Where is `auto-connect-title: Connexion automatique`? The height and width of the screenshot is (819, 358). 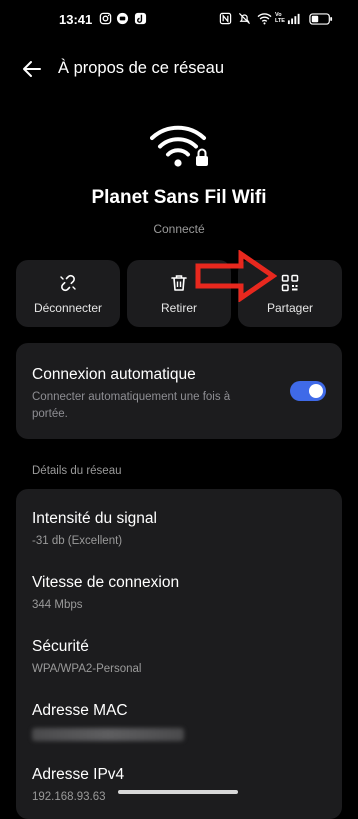
auto-connect-title: Connexion automatique is located at coordinates (114, 374).